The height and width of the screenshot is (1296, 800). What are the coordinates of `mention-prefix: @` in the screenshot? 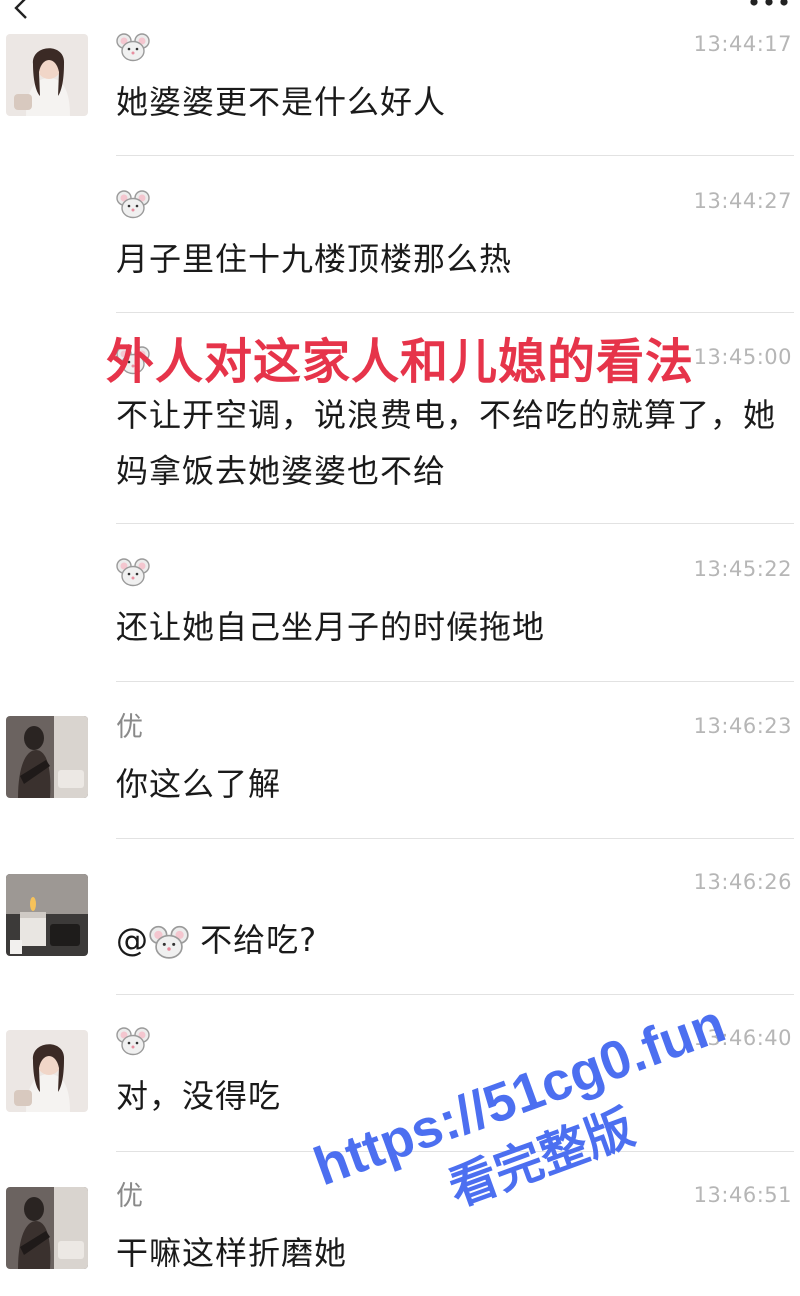 It's located at (132, 940).